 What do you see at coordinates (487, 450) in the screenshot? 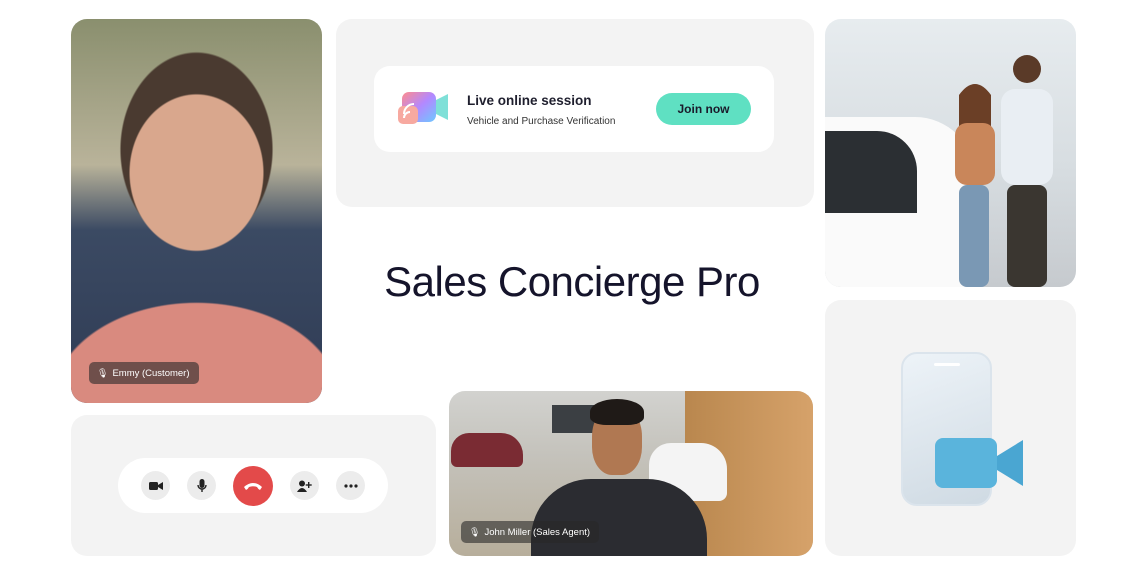
I see `red-car-shape` at bounding box center [487, 450].